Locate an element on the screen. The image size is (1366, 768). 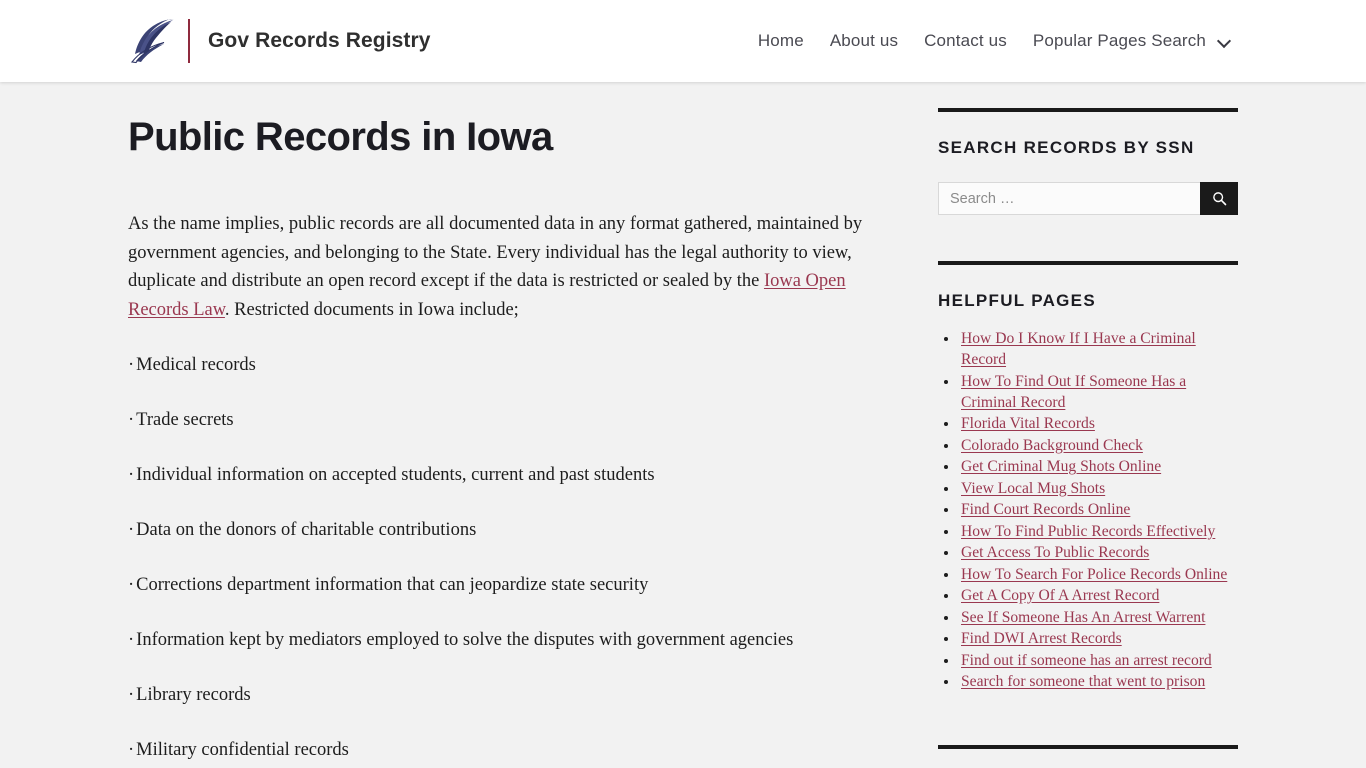
site-logo-link: Gov Records Registry is located at coordinates (279, 41).